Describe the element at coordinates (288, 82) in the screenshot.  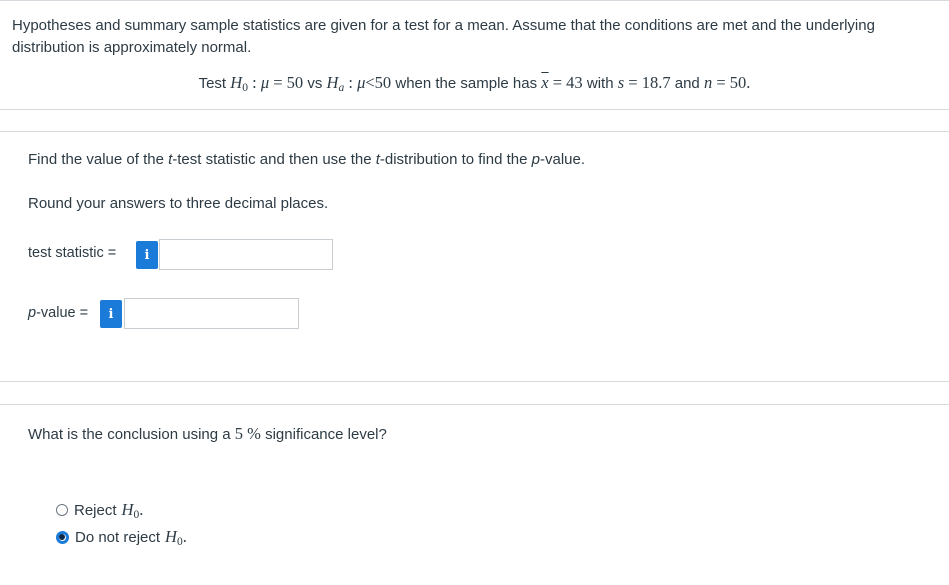
I see `h0-value: = 50` at that location.